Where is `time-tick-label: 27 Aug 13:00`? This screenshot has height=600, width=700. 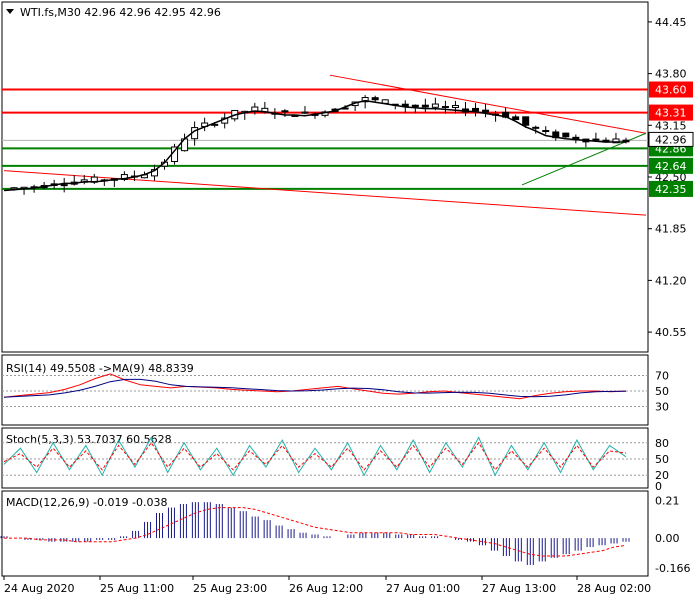
time-tick-label: 27 Aug 13:00 is located at coordinates (519, 588).